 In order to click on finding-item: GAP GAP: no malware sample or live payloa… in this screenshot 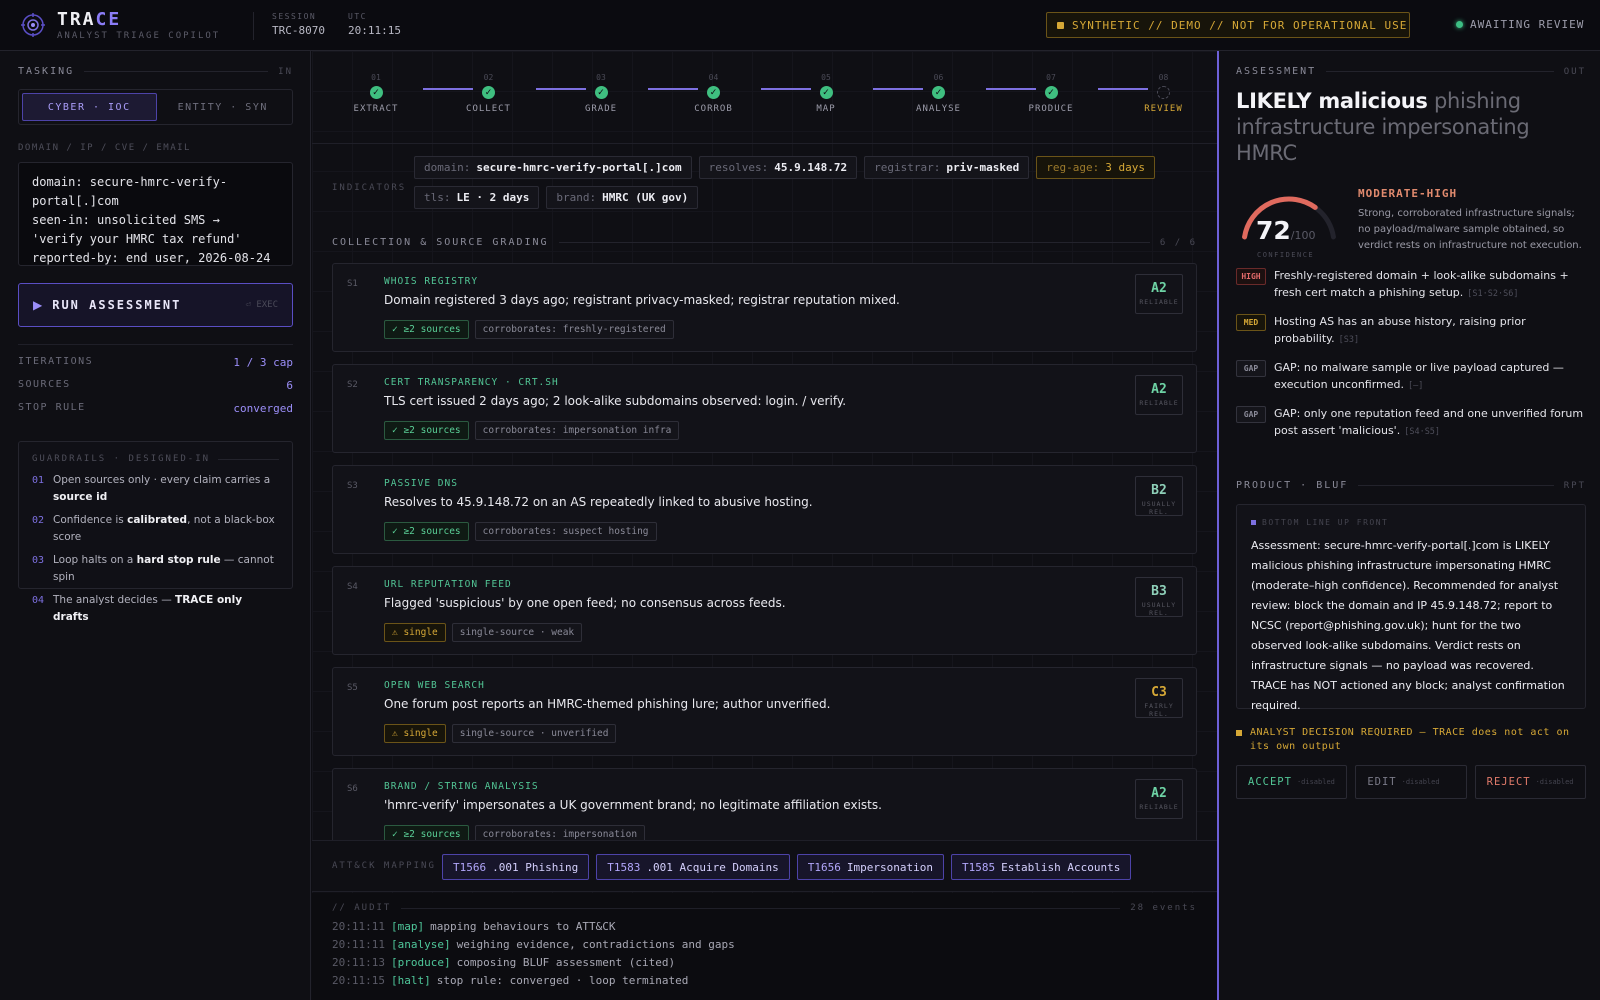, I will do `click(1411, 377)`.